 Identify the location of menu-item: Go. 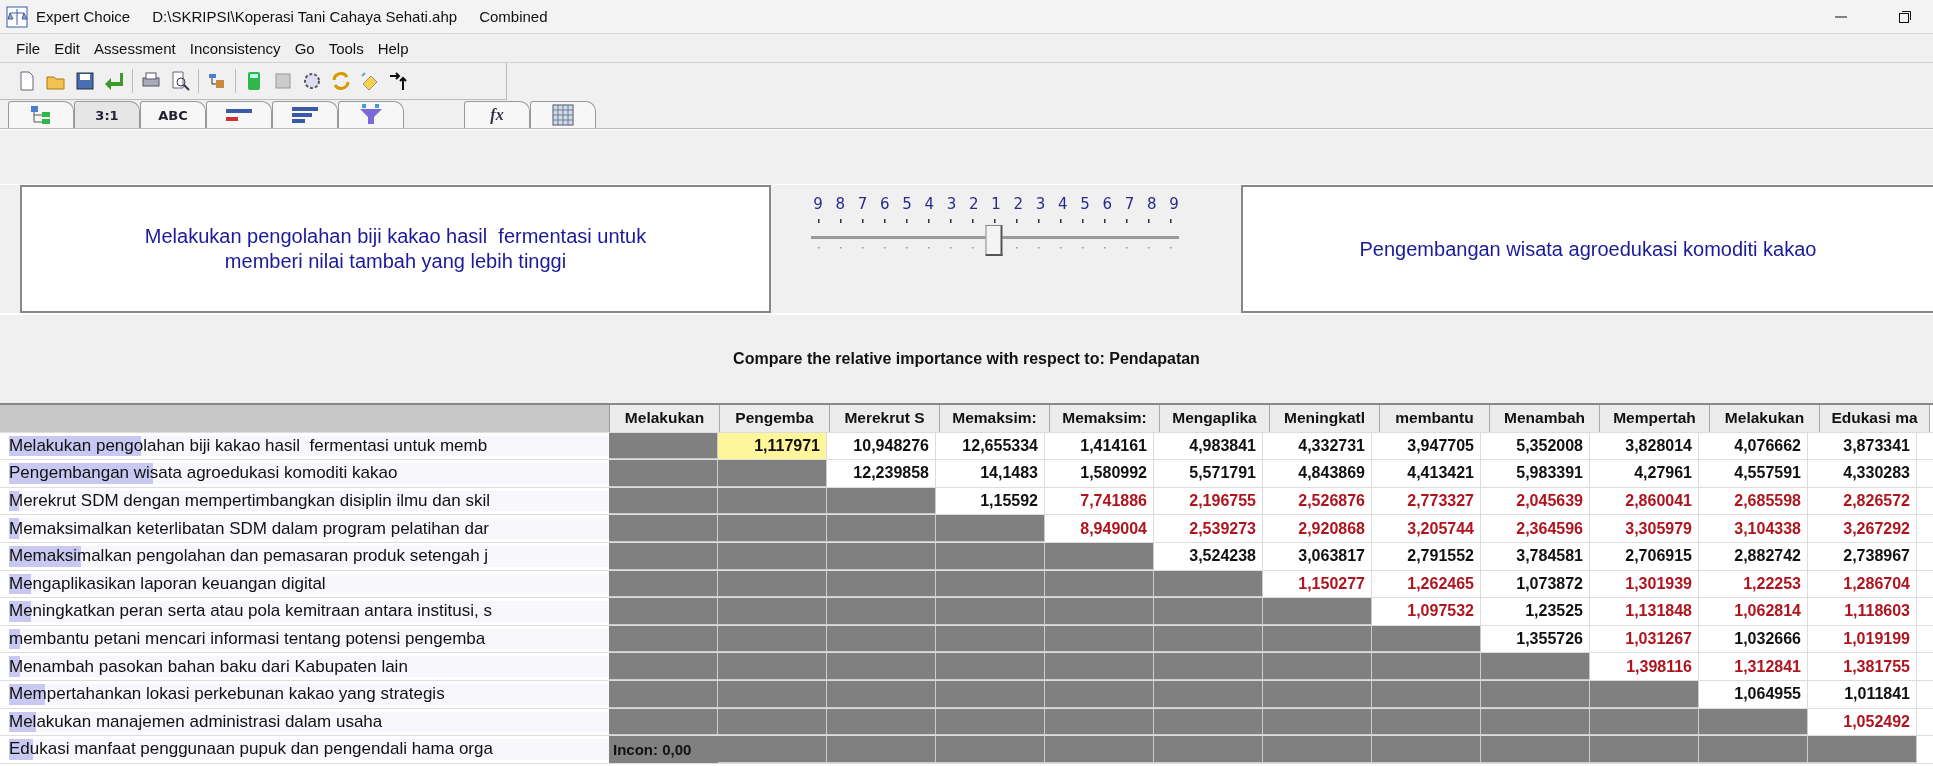
(304, 48).